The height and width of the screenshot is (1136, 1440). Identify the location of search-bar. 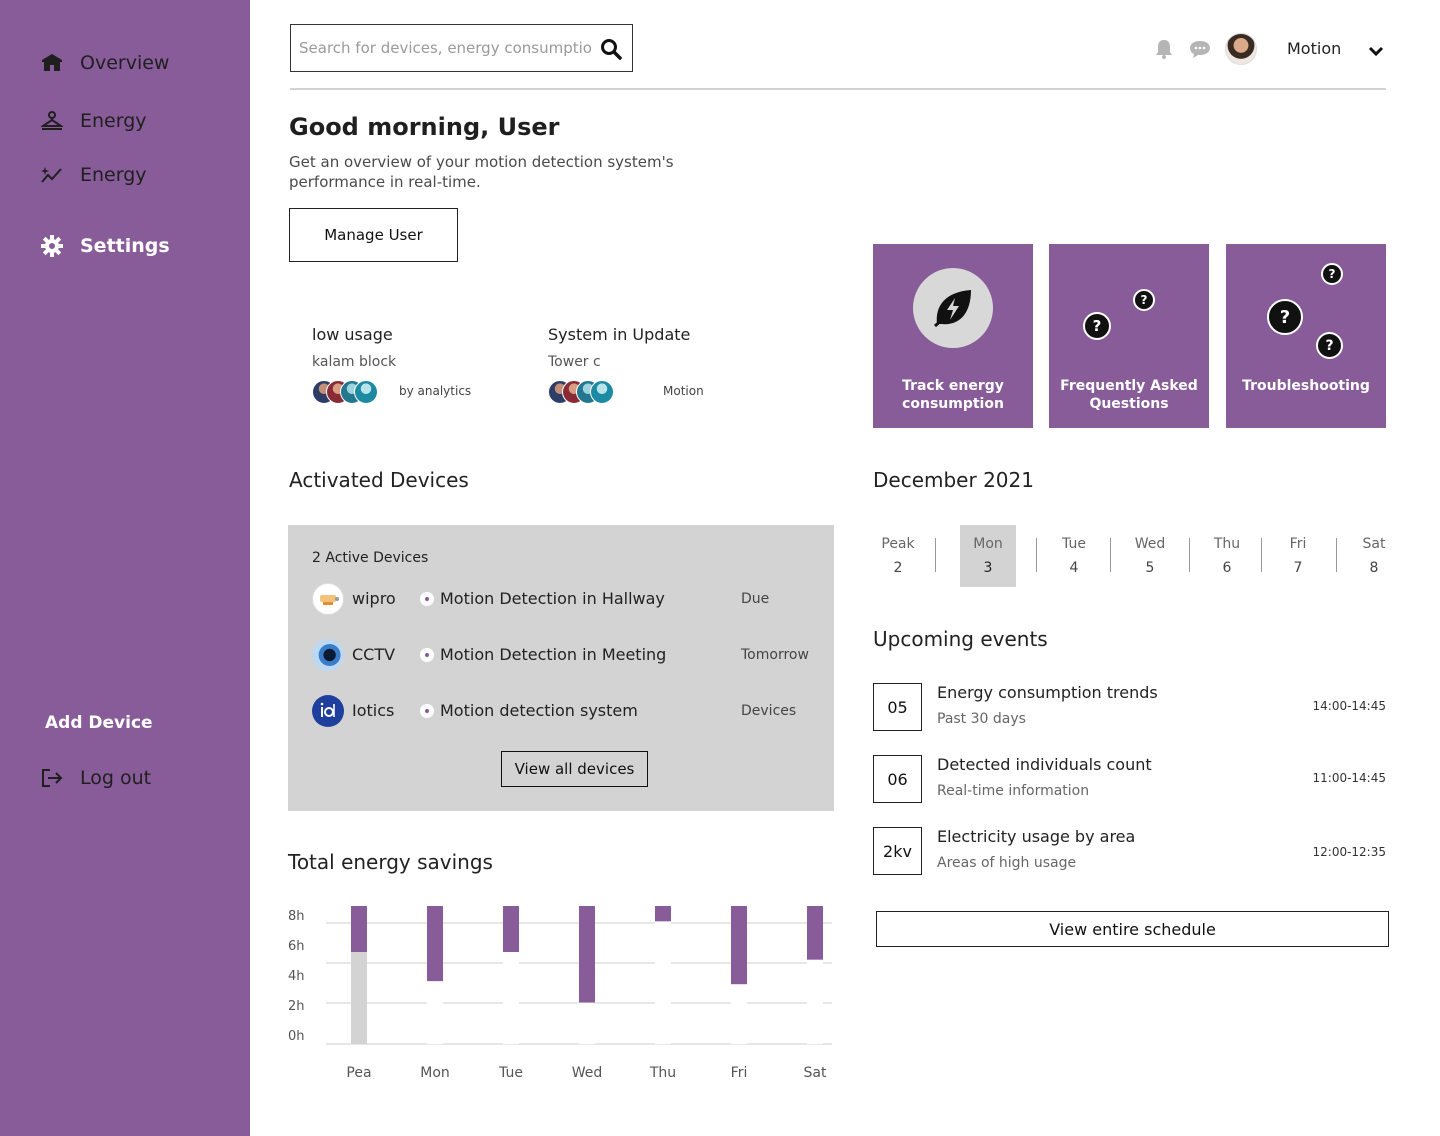
(461, 48).